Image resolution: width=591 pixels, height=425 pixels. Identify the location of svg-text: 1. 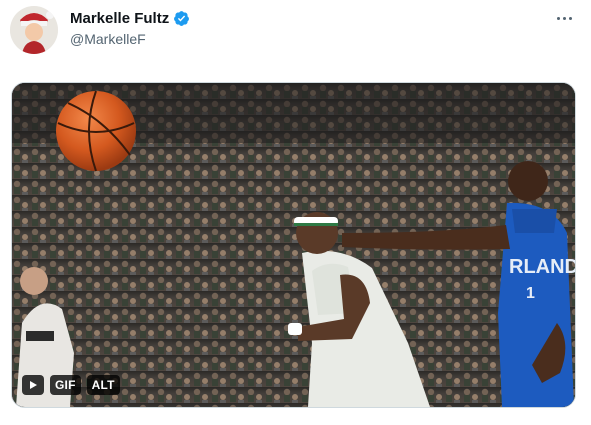
(530, 293).